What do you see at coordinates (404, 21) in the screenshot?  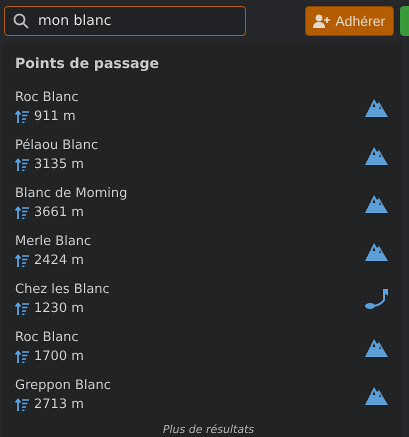 I see `partial-button` at bounding box center [404, 21].